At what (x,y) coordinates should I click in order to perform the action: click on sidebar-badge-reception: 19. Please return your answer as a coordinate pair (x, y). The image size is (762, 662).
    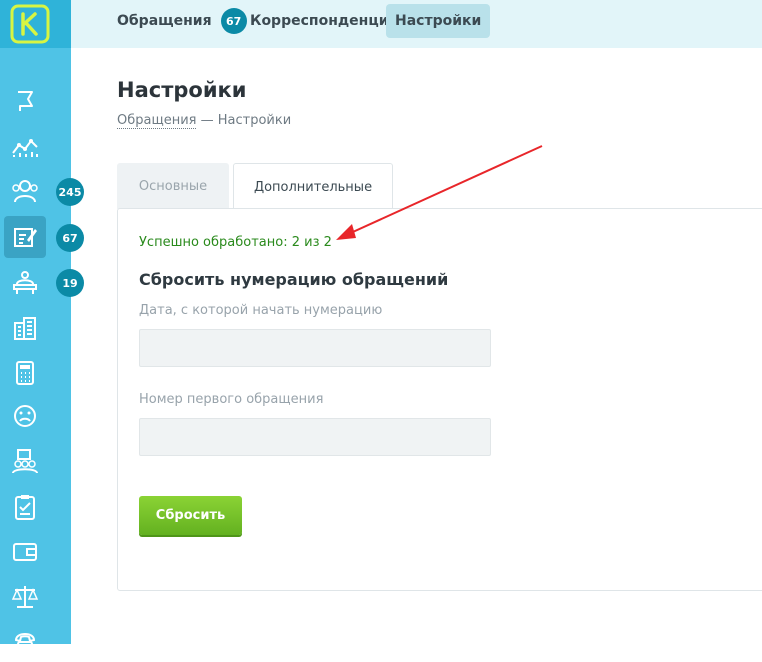
    Looking at the image, I should click on (70, 283).